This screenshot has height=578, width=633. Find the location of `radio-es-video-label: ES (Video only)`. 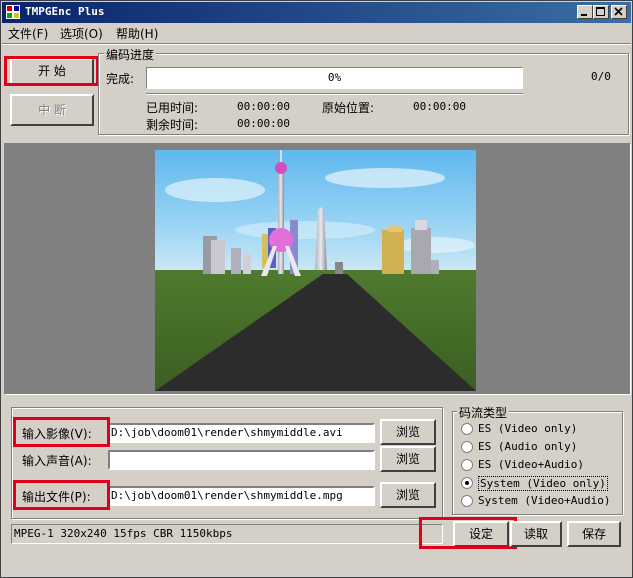

radio-es-video-label: ES (Video only) is located at coordinates (527, 428).